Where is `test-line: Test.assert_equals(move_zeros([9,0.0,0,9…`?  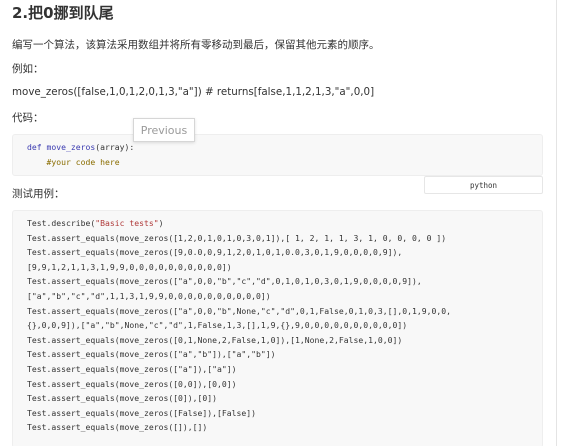 test-line: Test.assert_equals(move_zeros([9,0.0,0,9… is located at coordinates (215, 252).